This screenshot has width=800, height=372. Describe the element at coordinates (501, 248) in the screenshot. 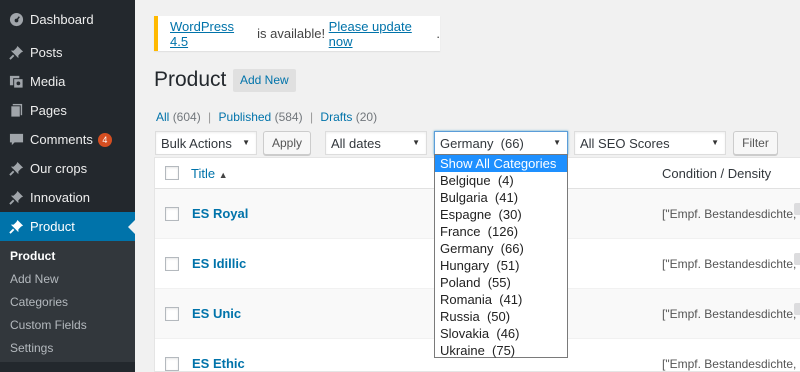

I see `dropdown-option: Germany (66)` at that location.